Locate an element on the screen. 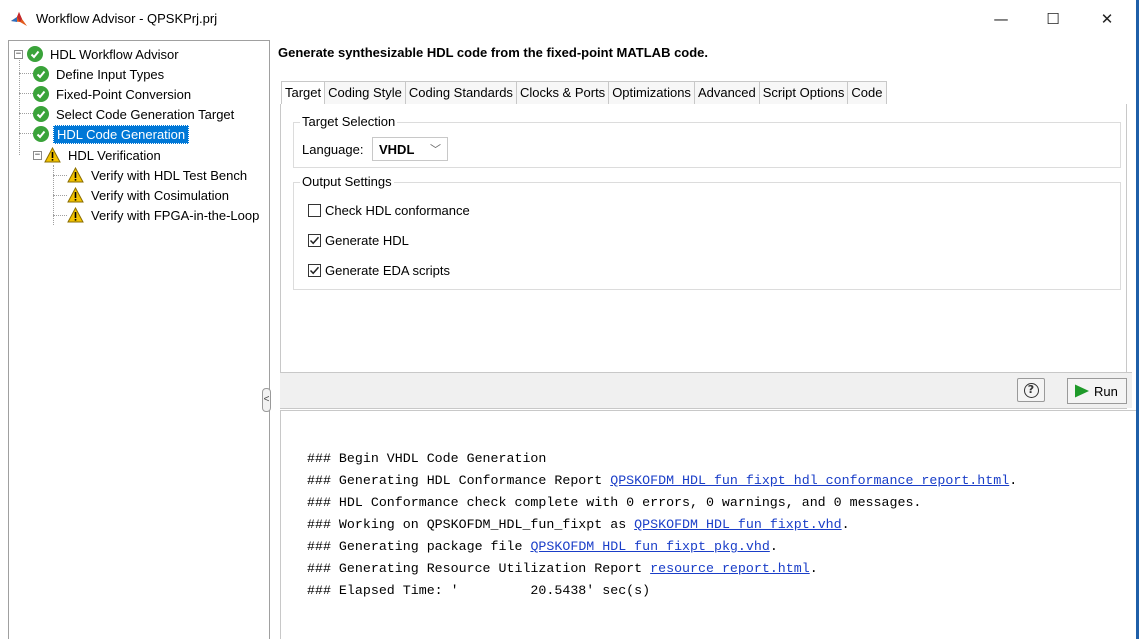 The width and height of the screenshot is (1144, 639). minimize-icon: — is located at coordinates (1001, 19).